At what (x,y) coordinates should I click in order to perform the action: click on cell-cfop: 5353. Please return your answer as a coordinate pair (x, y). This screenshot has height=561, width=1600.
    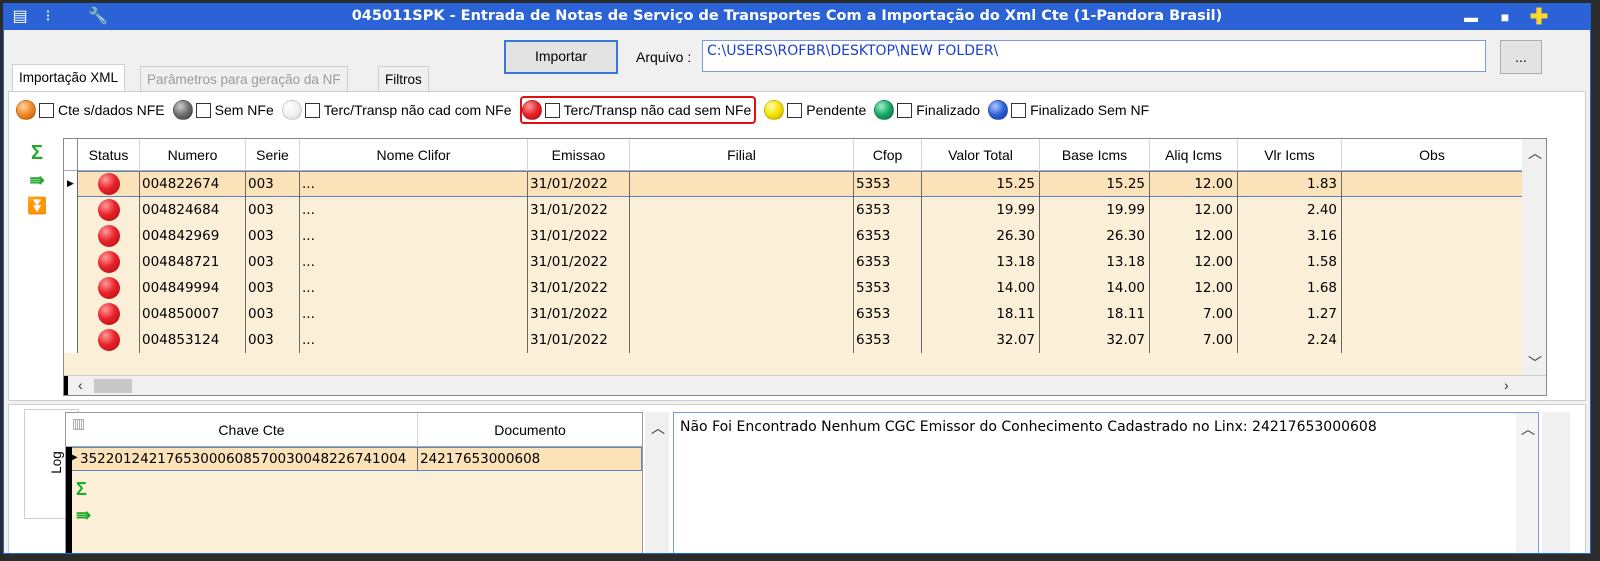
    Looking at the image, I should click on (888, 288).